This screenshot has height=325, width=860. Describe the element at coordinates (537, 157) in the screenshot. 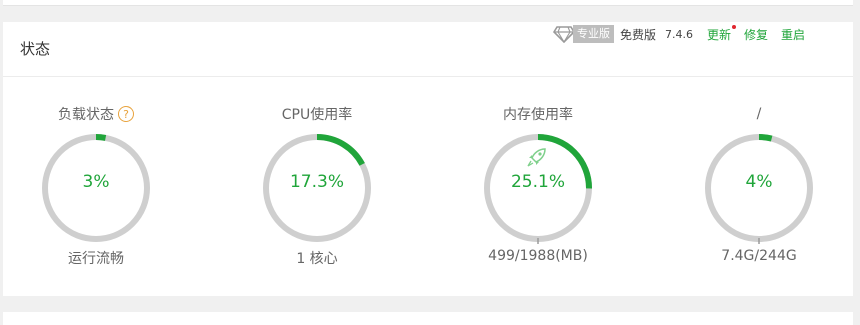

I see `rocket-icon` at that location.